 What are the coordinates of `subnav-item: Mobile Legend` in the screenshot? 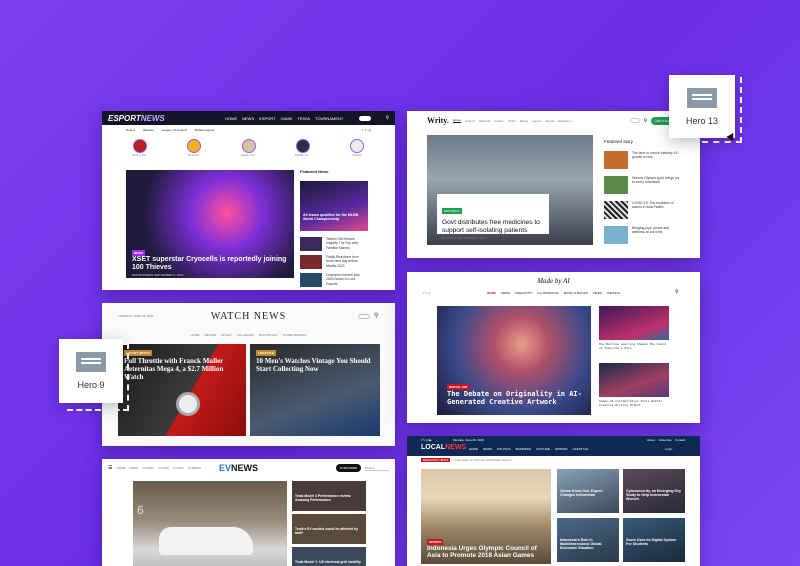 It's located at (205, 130).